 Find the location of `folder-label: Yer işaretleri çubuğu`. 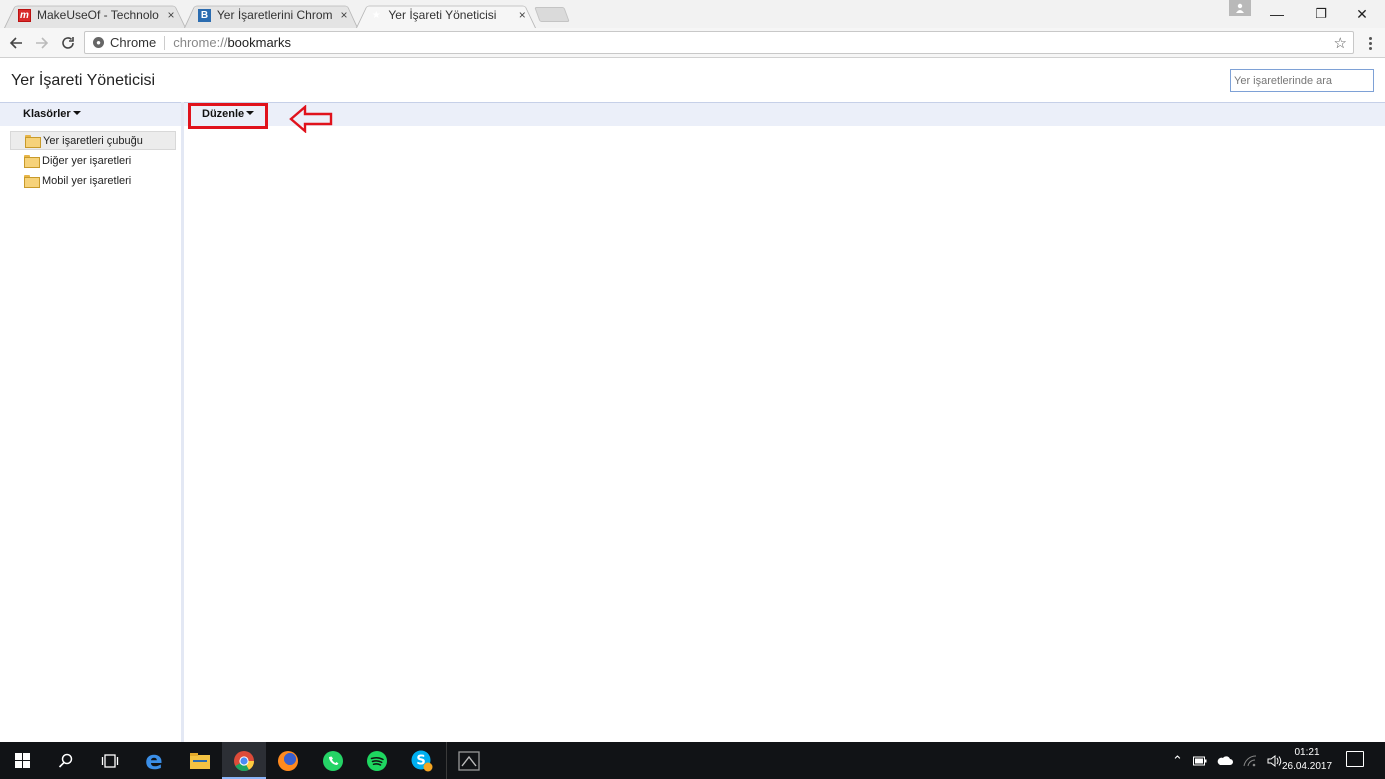

folder-label: Yer işaretleri çubuğu is located at coordinates (93, 140).